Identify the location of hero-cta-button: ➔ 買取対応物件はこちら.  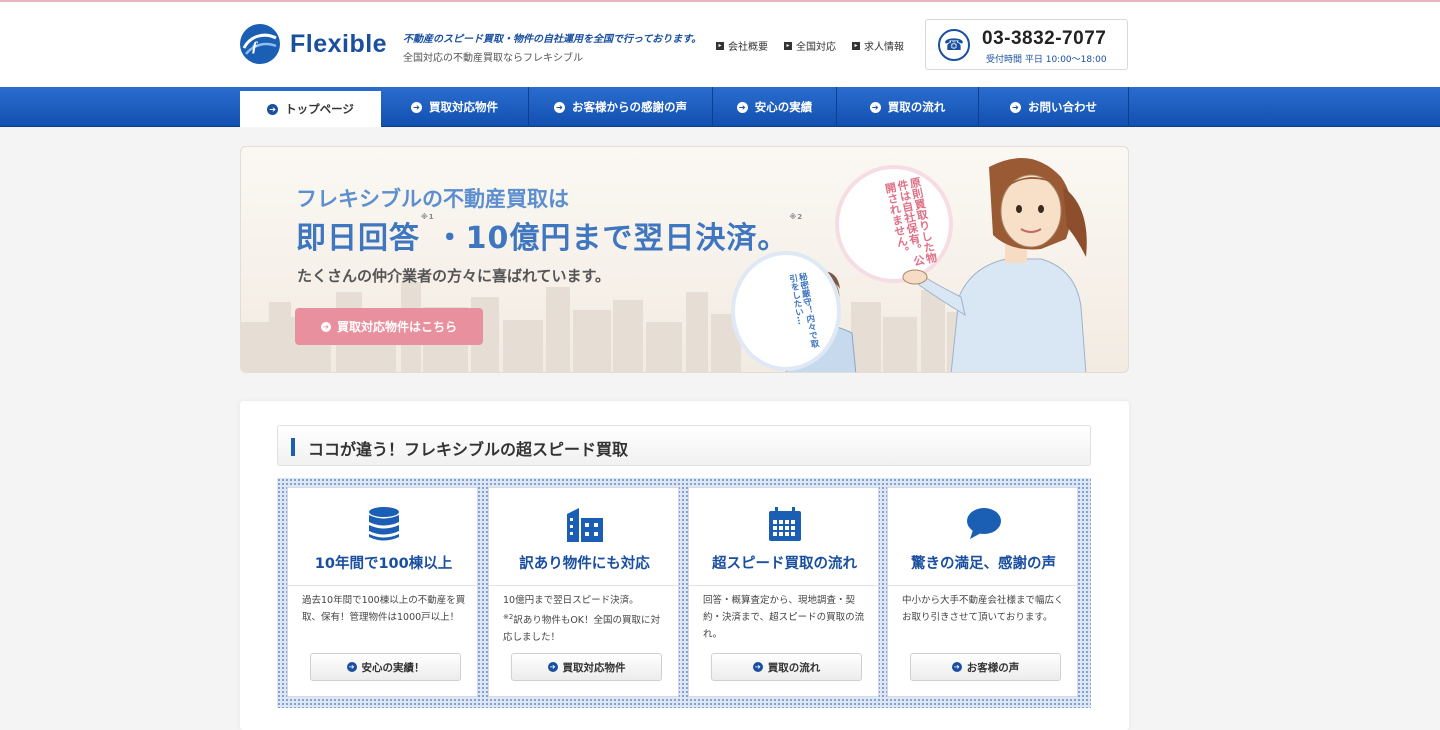
(389, 326).